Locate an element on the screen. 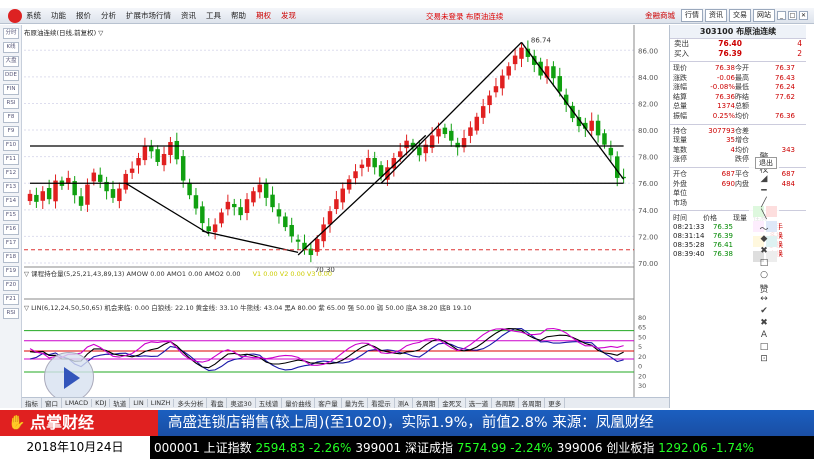 This screenshot has width=814, height=467. indicator-tab-11: 量价曲线 is located at coordinates (299, 403).